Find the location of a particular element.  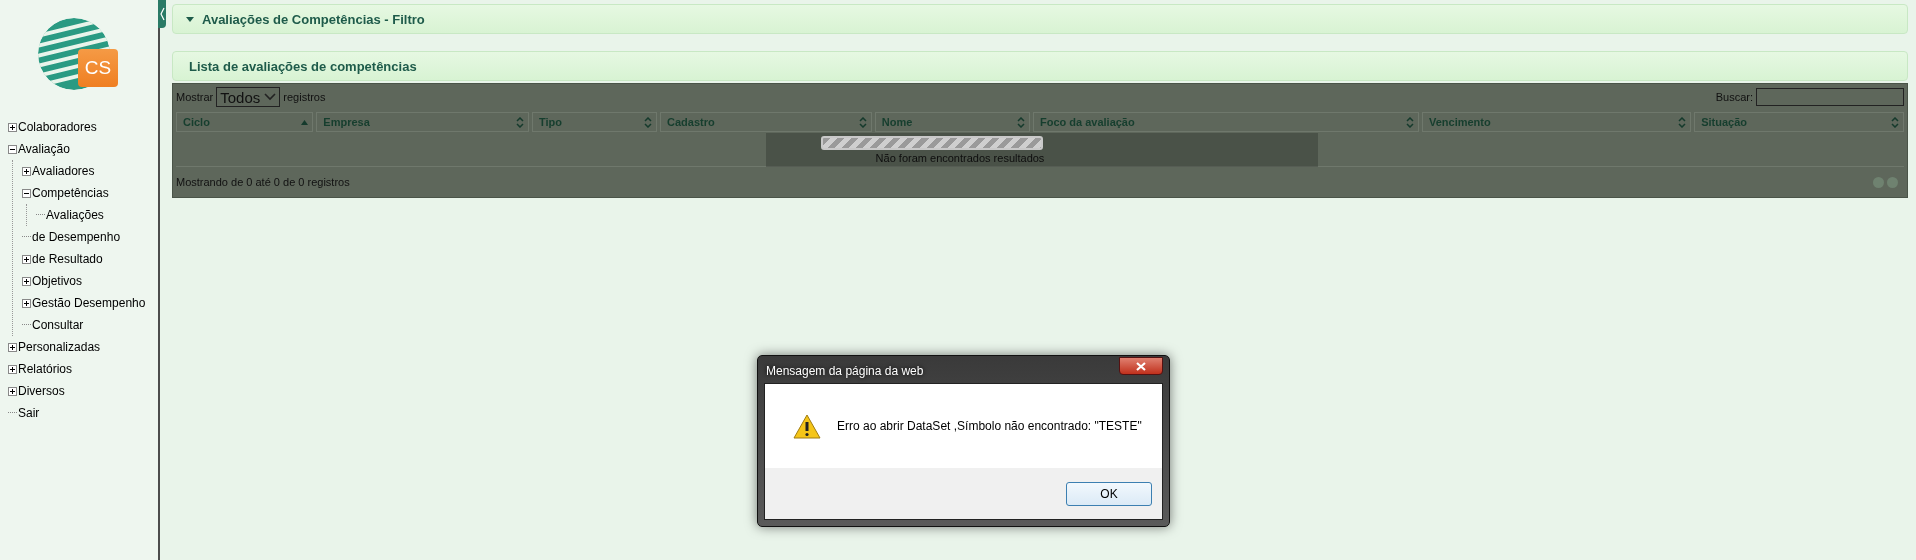

tree-item: Avaliadores is located at coordinates (63, 171).